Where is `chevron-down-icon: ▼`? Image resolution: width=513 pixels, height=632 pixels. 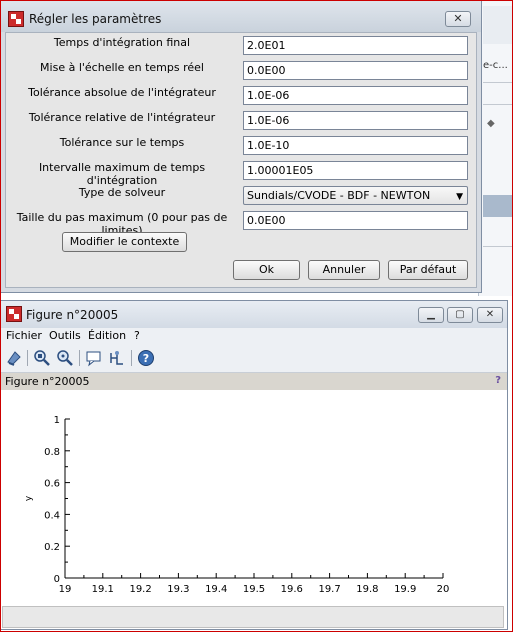 chevron-down-icon: ▼ is located at coordinates (459, 197).